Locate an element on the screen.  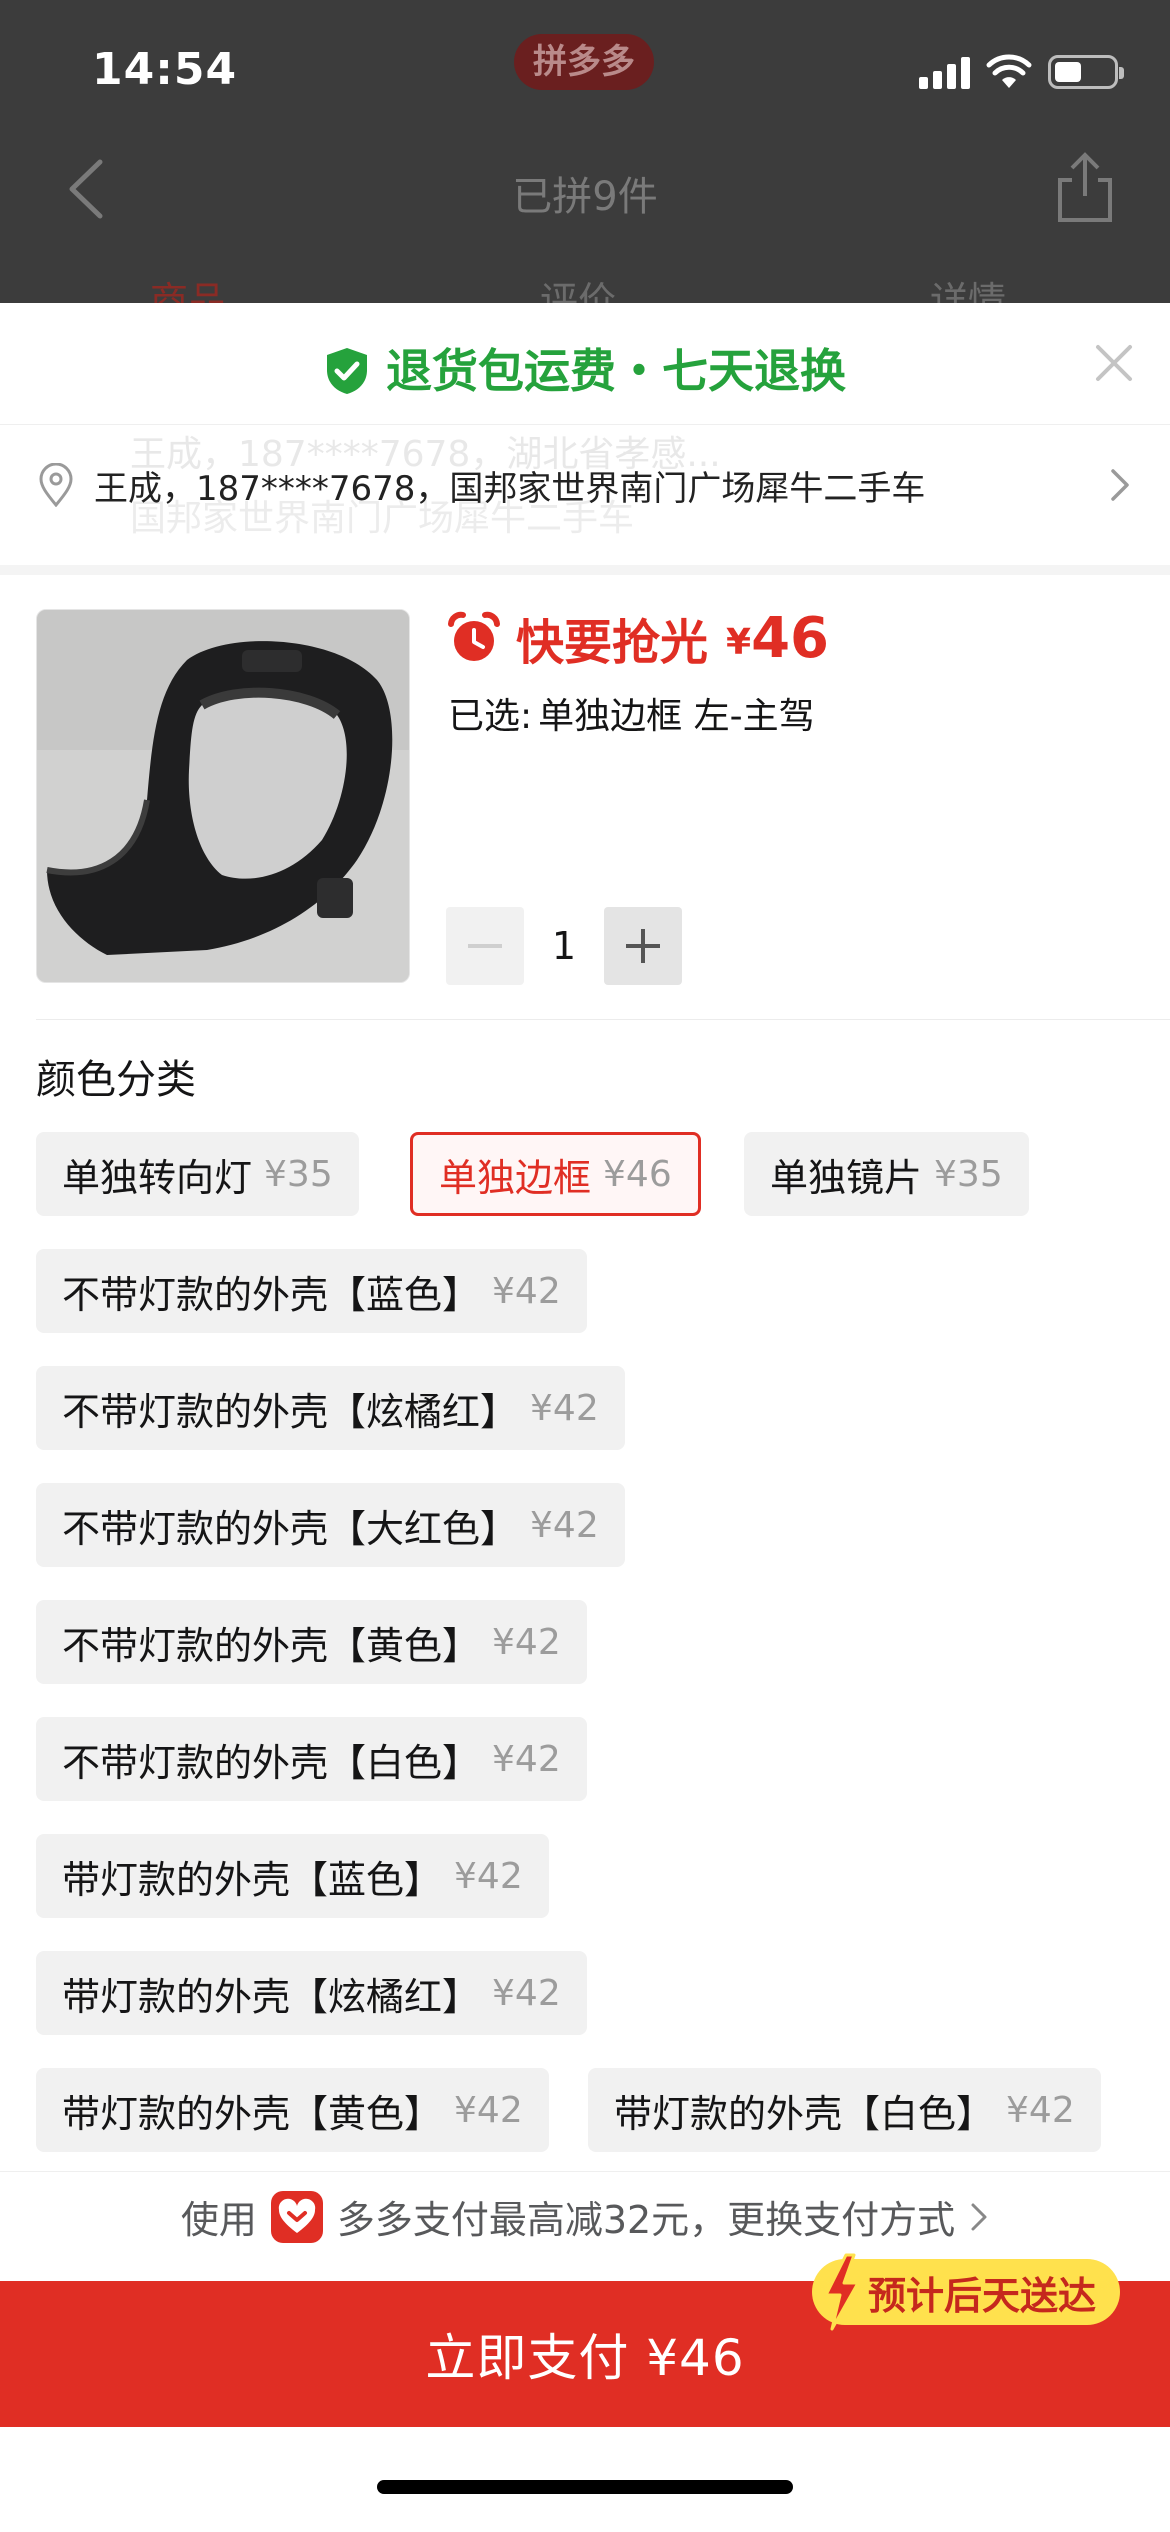
shield-check-icon is located at coordinates (347, 370).